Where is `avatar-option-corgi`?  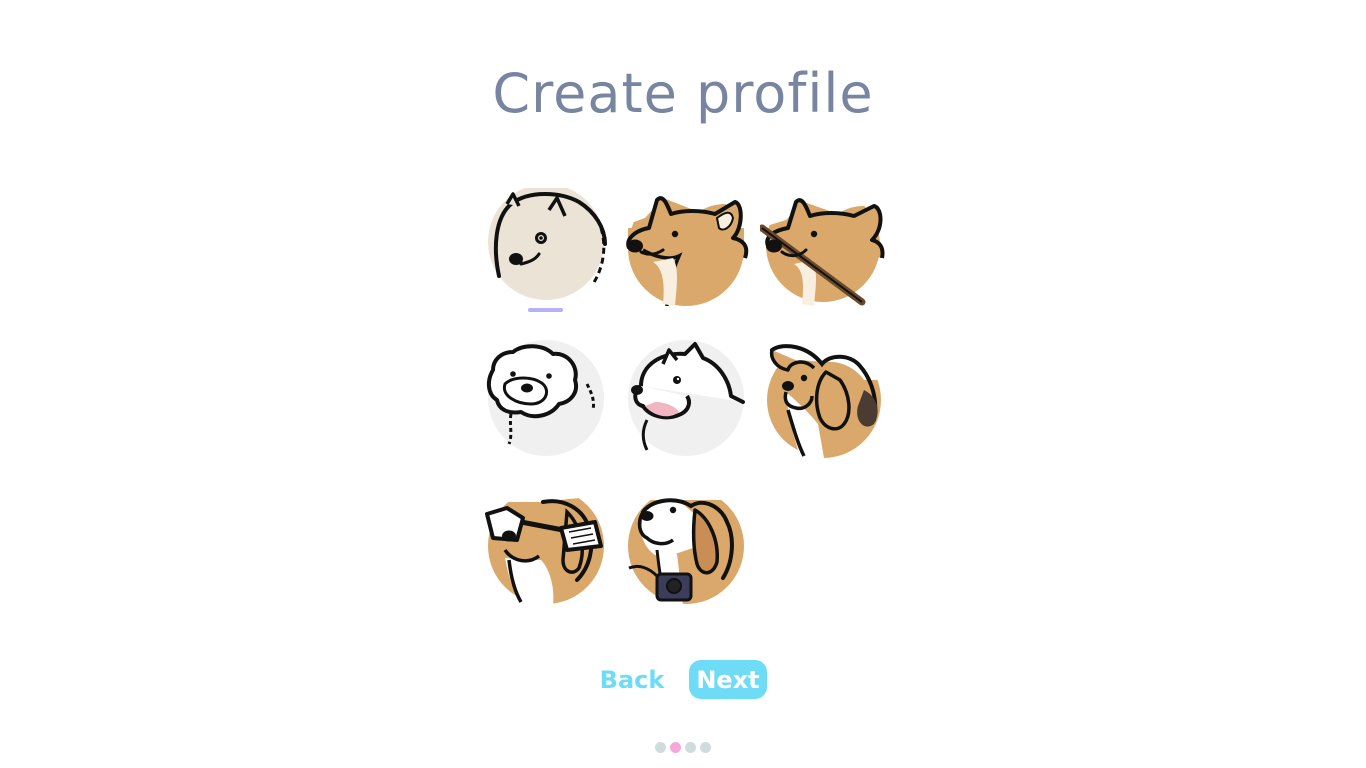 avatar-option-corgi is located at coordinates (686, 248).